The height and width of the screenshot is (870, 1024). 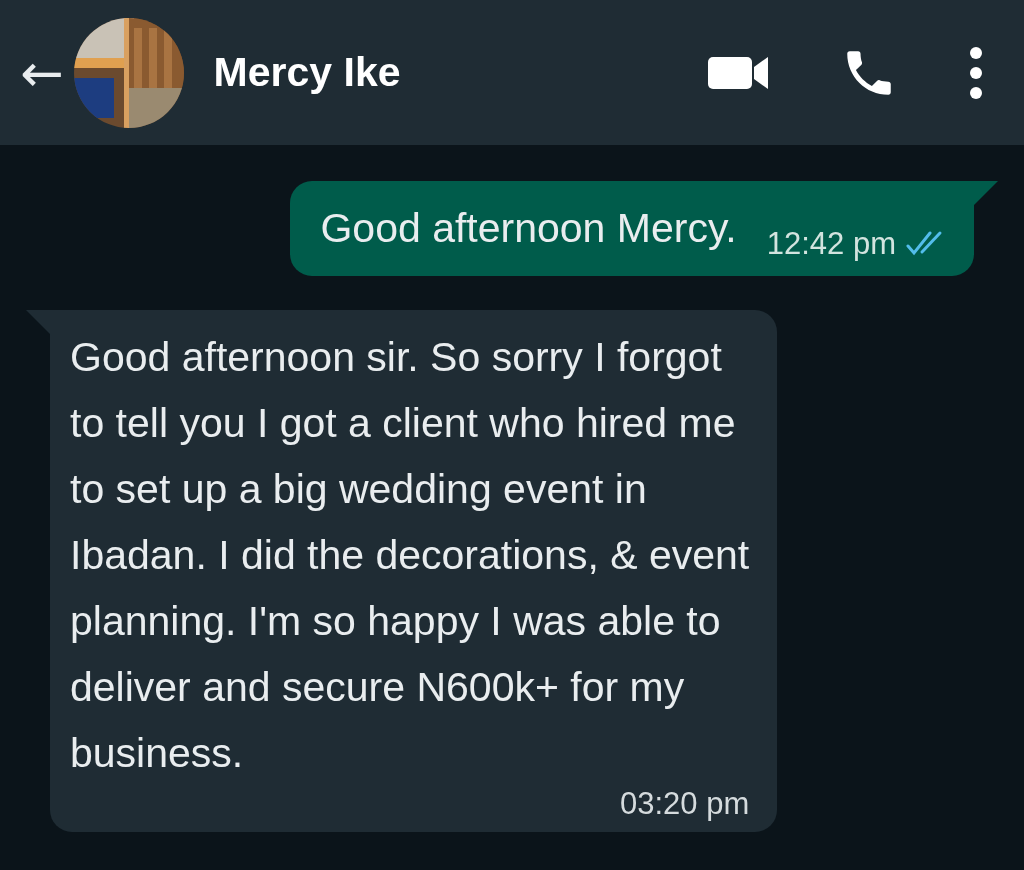 What do you see at coordinates (976, 72) in the screenshot?
I see `menu-icon` at bounding box center [976, 72].